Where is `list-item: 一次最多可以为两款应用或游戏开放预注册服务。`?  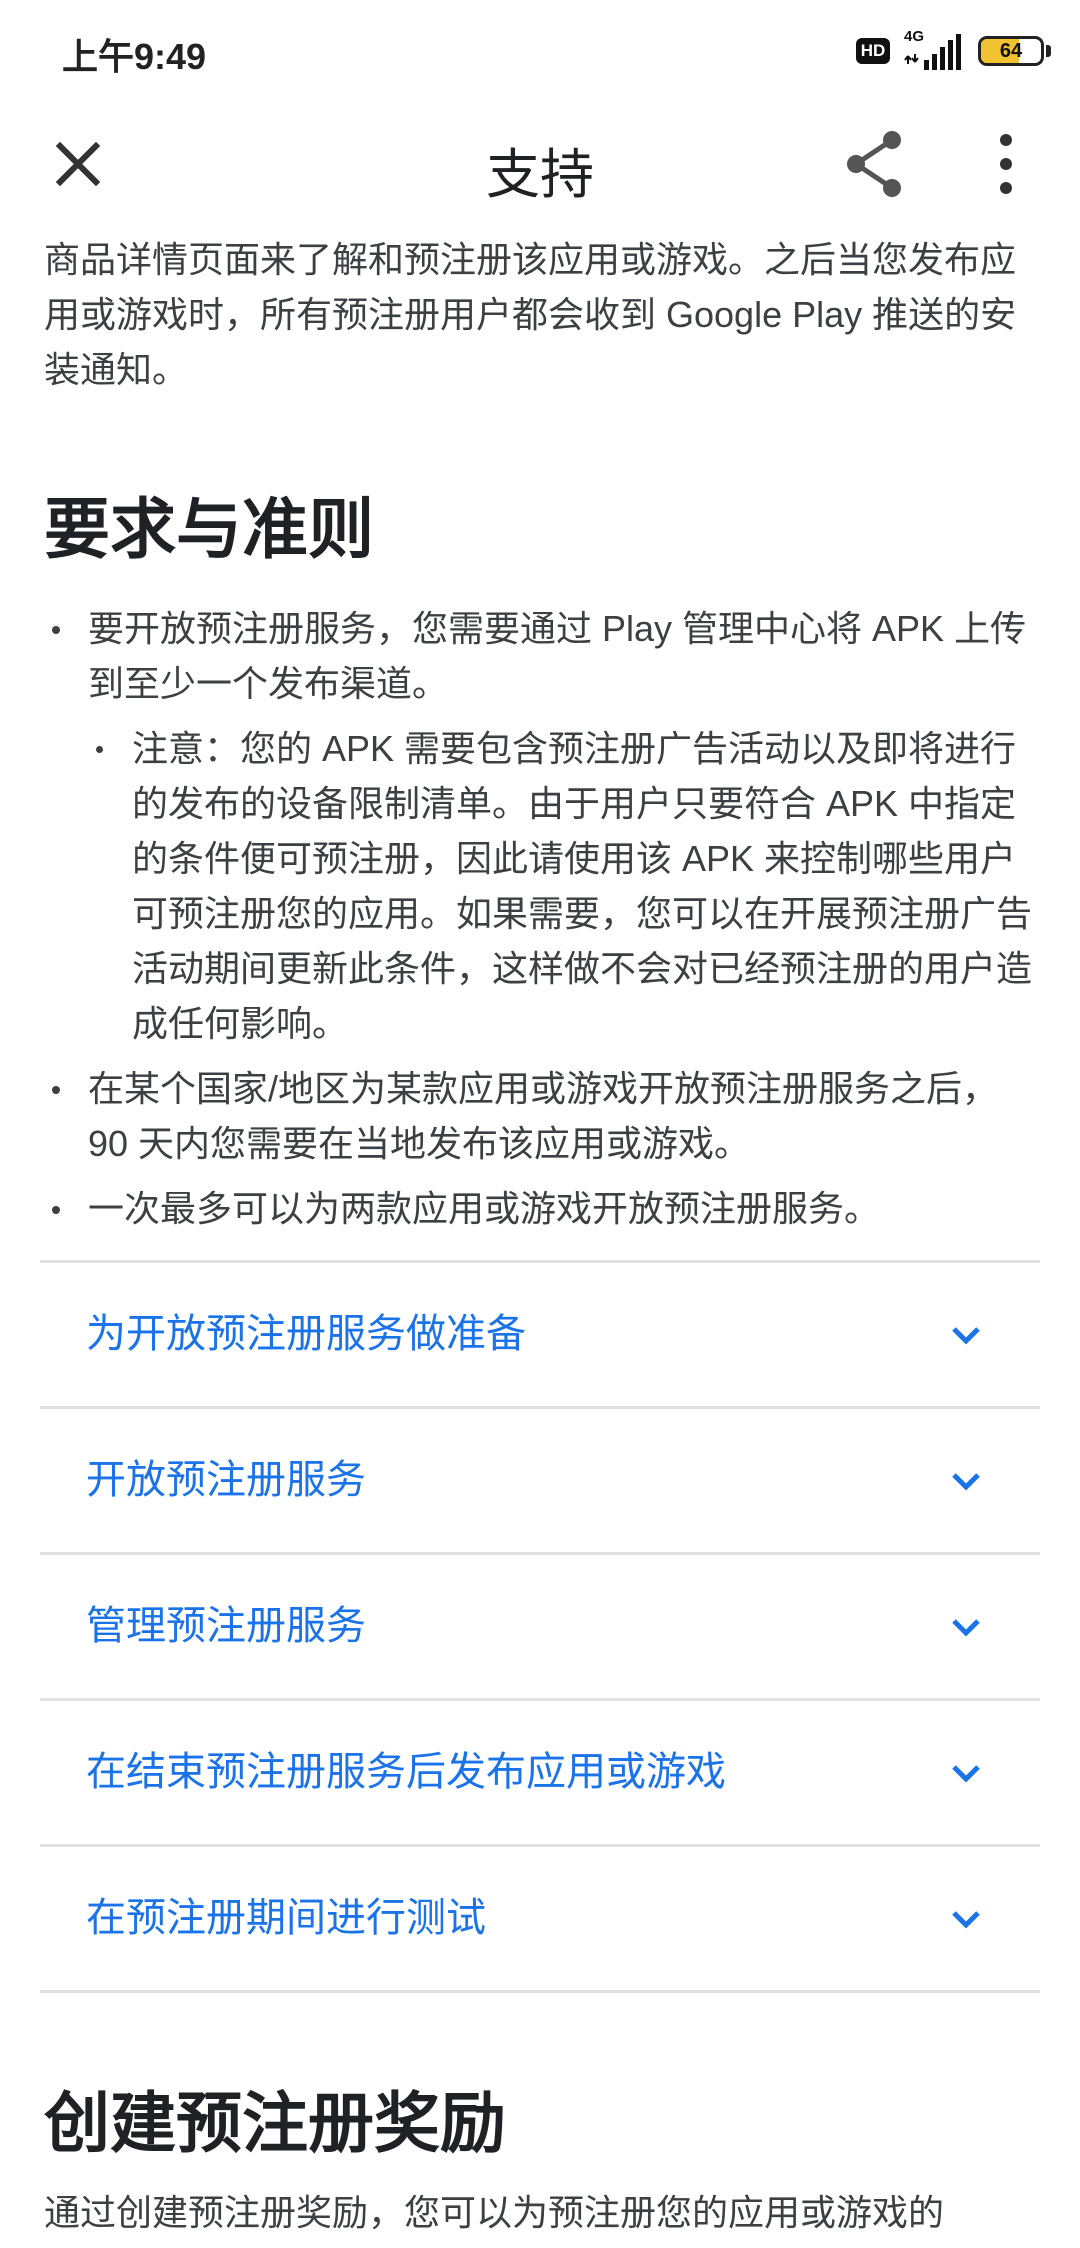 list-item: 一次最多可以为两款应用或游戏开放预注册服务。 is located at coordinates (540, 1208).